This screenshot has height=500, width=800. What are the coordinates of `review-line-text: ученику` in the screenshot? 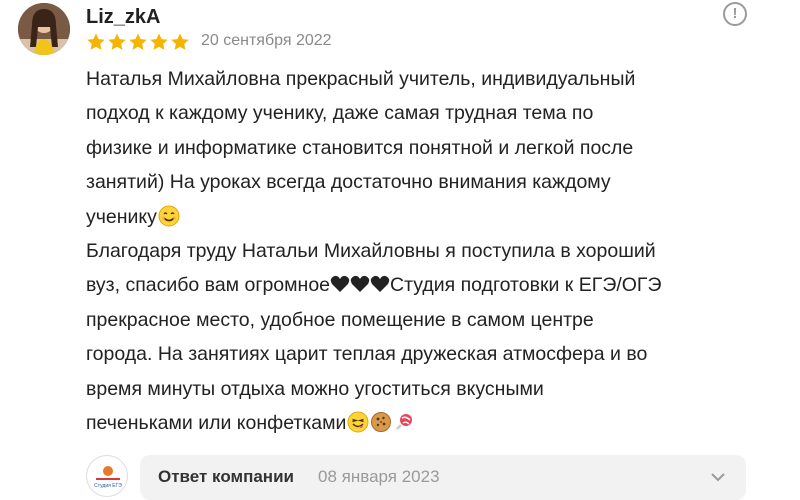 It's located at (121, 216).